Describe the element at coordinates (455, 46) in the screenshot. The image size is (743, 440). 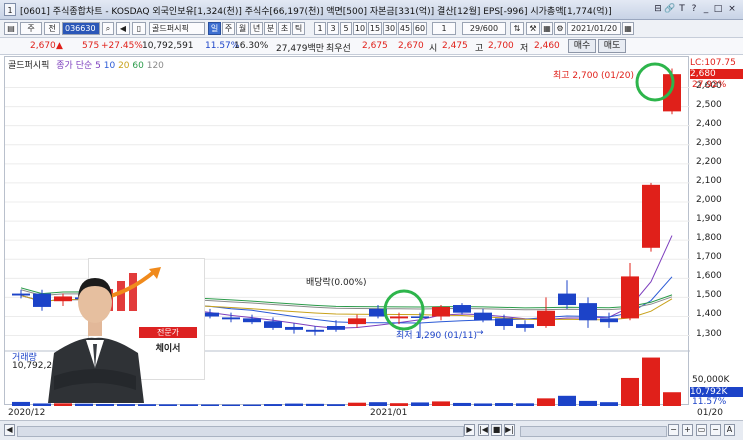
I see `open-price: 2,475` at that location.